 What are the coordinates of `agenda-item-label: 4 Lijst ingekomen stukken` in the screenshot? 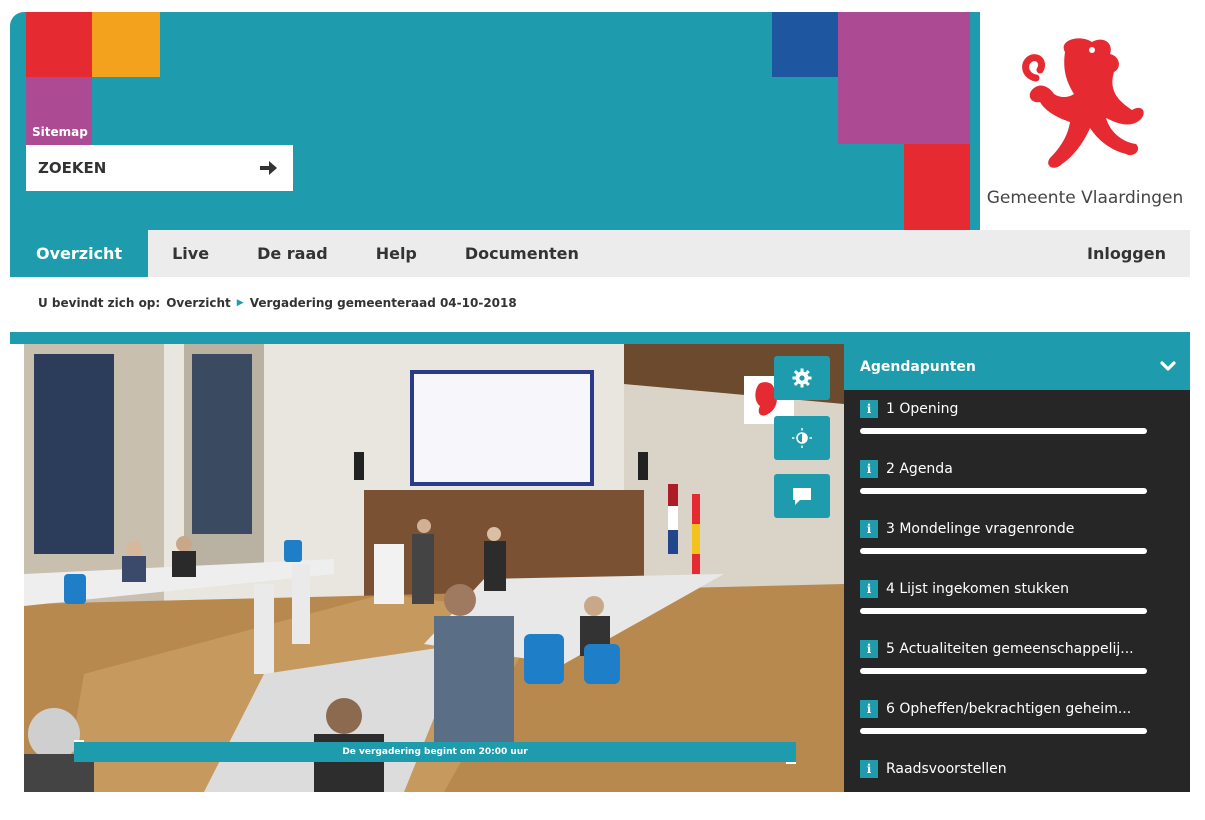 It's located at (978, 589).